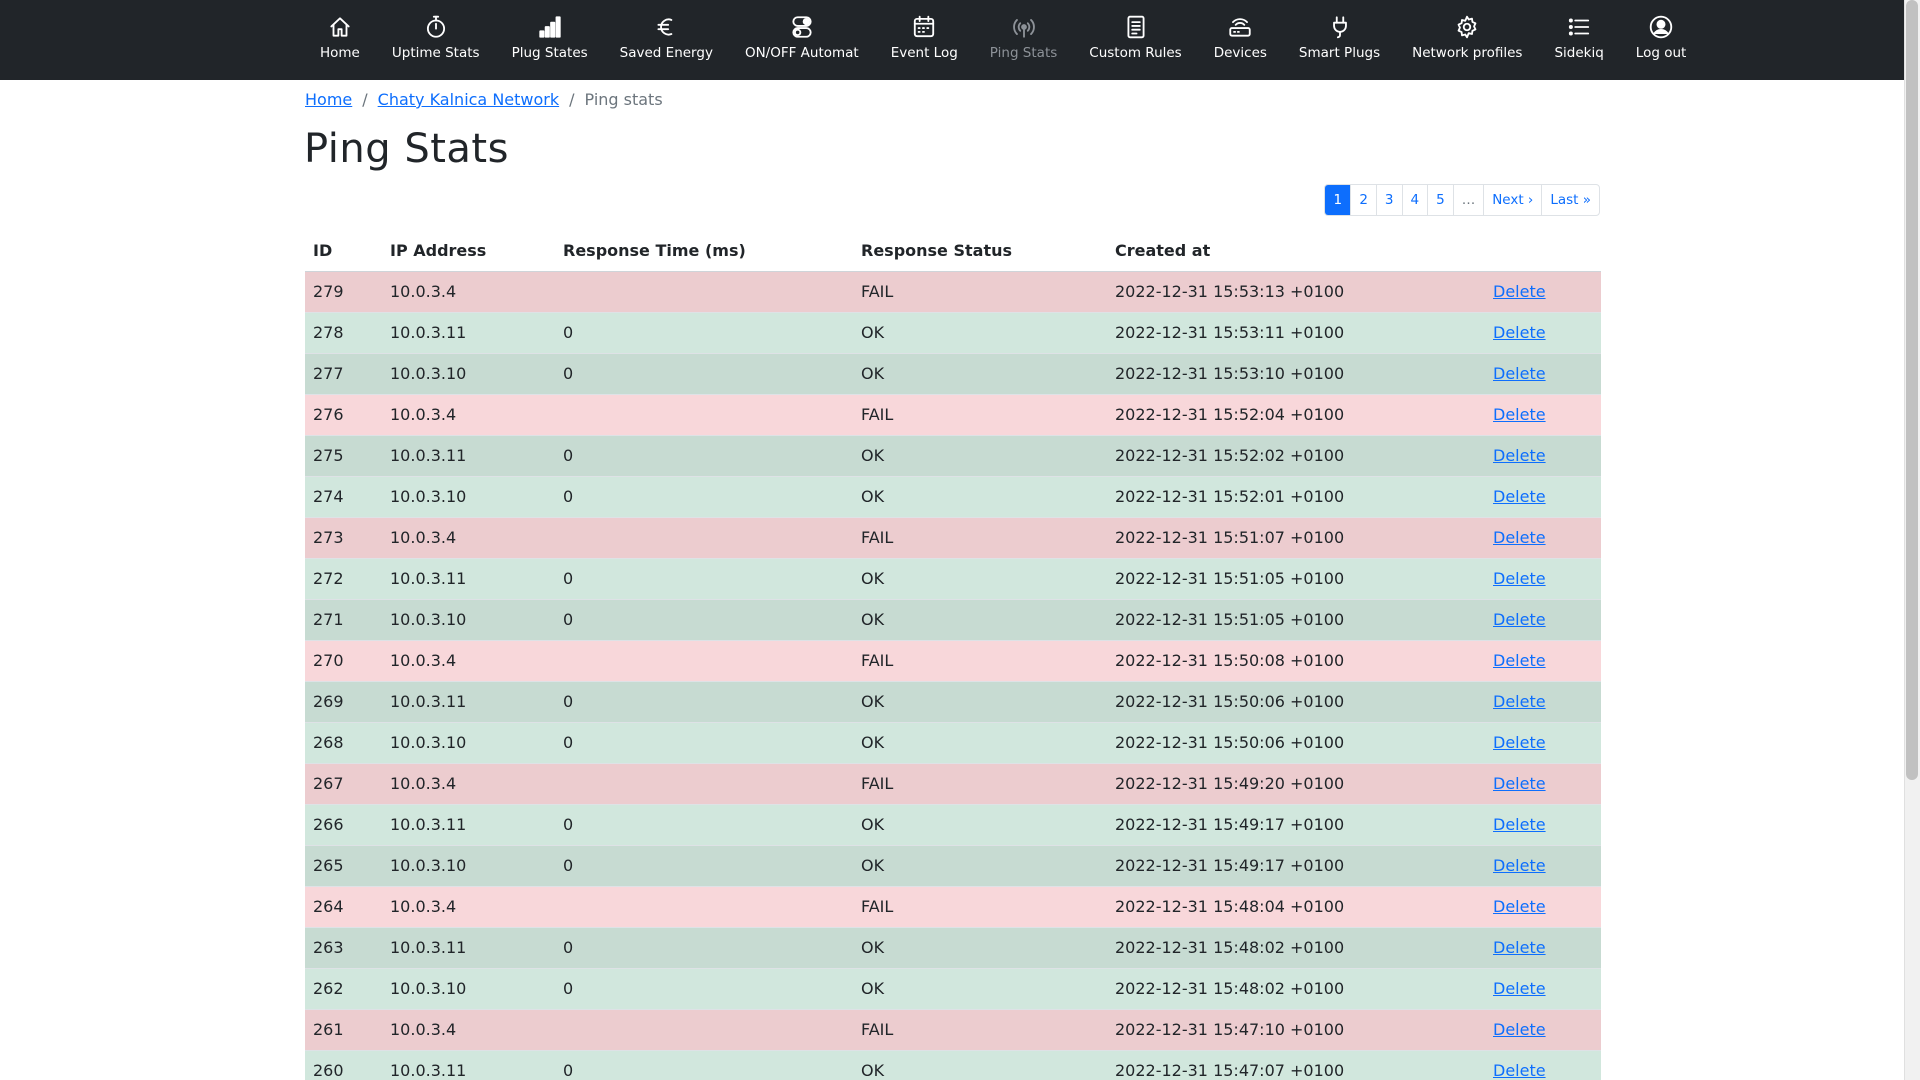  Describe the element at coordinates (1135, 40) in the screenshot. I see `nav-item-custom-rules: Custom Rules` at that location.